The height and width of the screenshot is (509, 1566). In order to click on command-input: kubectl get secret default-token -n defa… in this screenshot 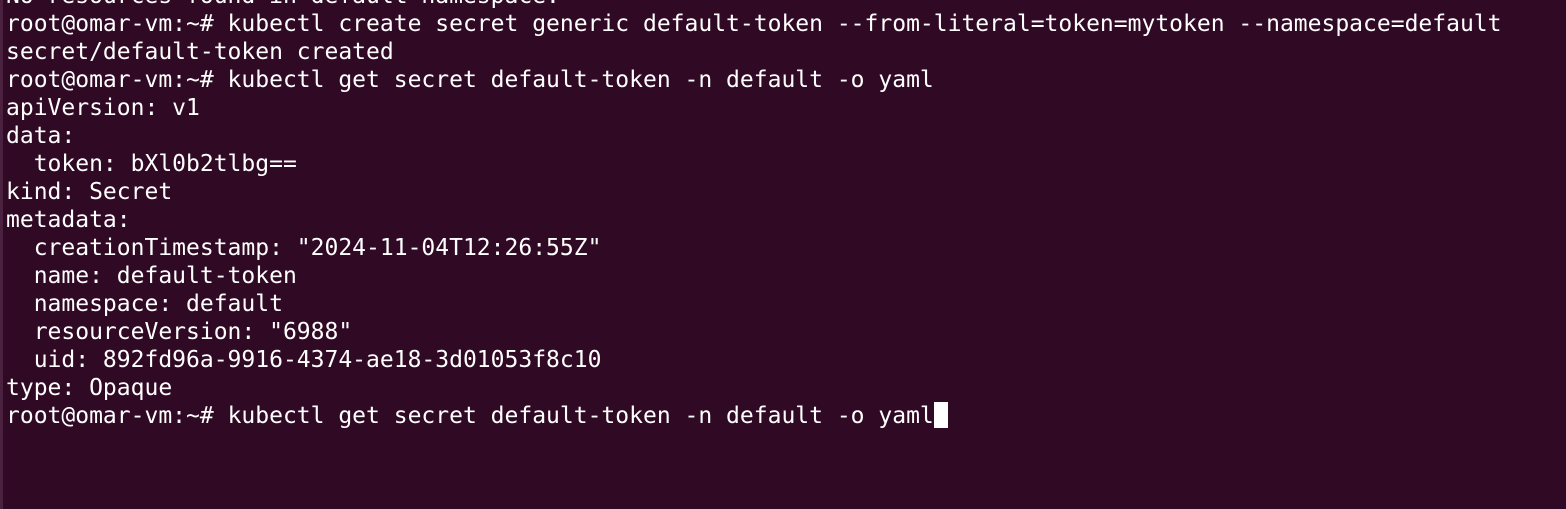, I will do `click(581, 416)`.